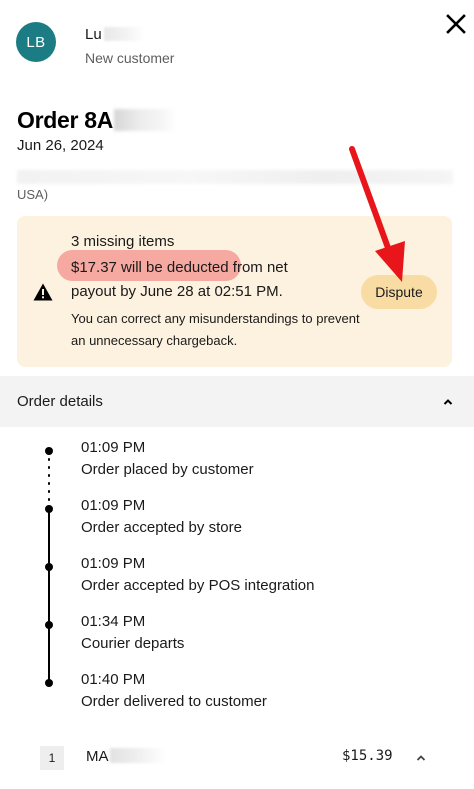  I want to click on customer-name: Lu, so click(114, 34).